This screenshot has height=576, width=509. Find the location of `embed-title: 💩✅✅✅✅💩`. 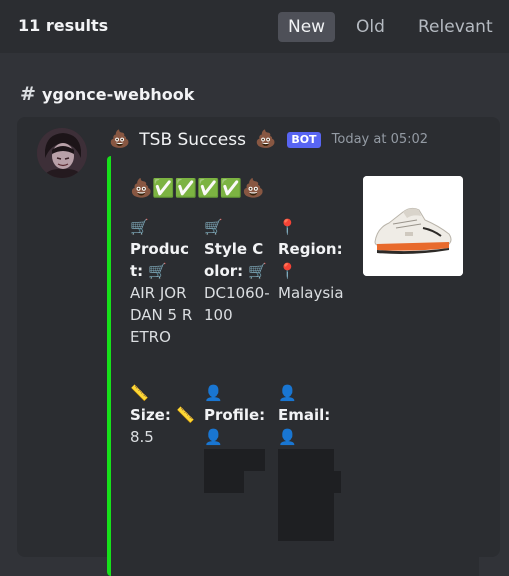

embed-title: 💩✅✅✅✅💩 is located at coordinates (197, 188).